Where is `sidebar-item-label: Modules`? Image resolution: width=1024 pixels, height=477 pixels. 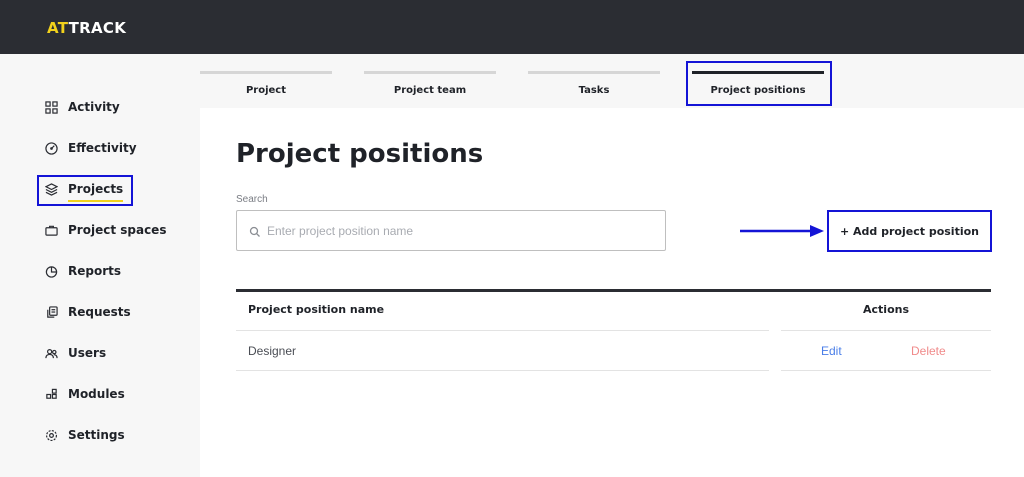
sidebar-item-label: Modules is located at coordinates (96, 394).